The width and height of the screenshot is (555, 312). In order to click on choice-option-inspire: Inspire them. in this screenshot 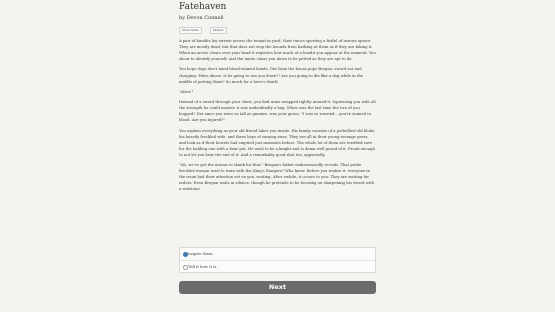, I will do `click(277, 254)`.